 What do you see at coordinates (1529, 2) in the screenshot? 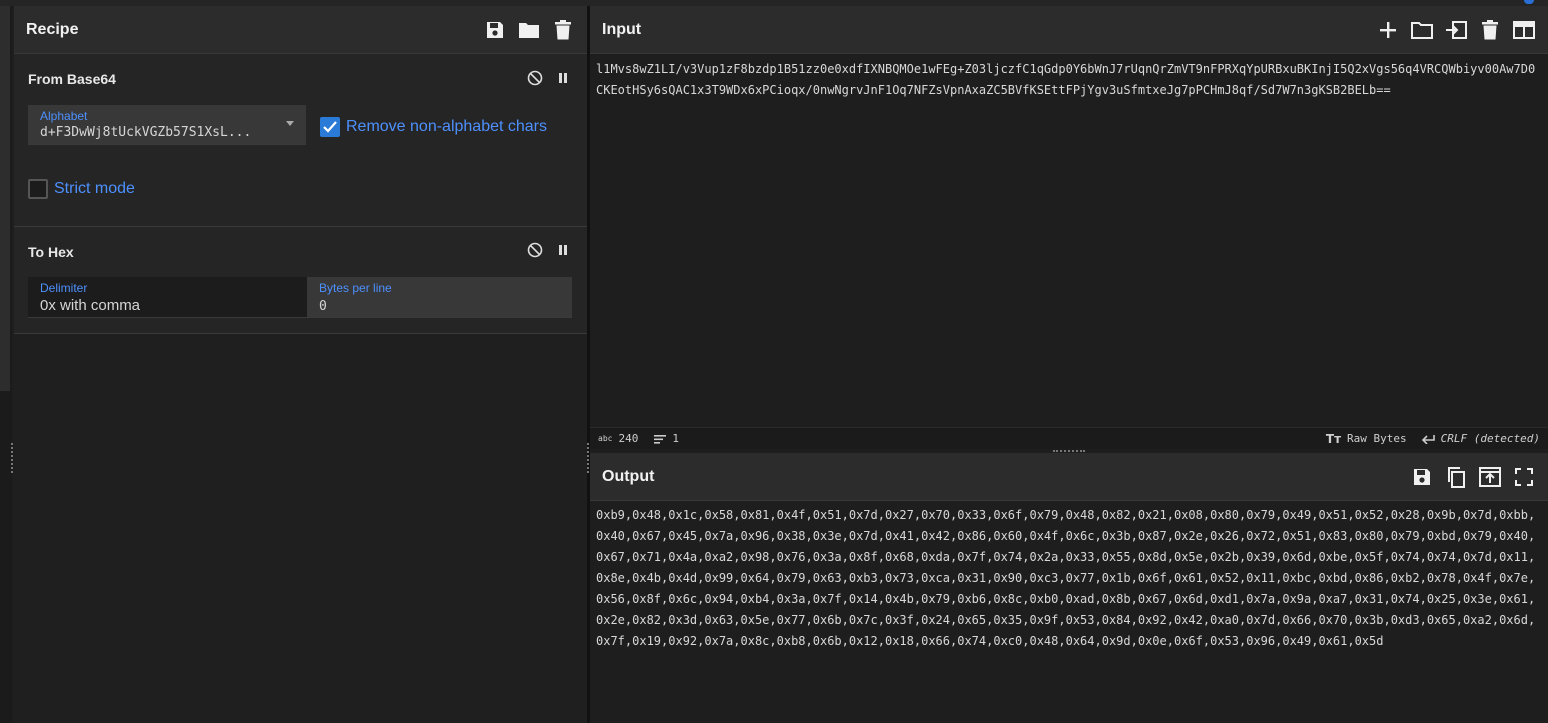
I see `top-indicator` at bounding box center [1529, 2].